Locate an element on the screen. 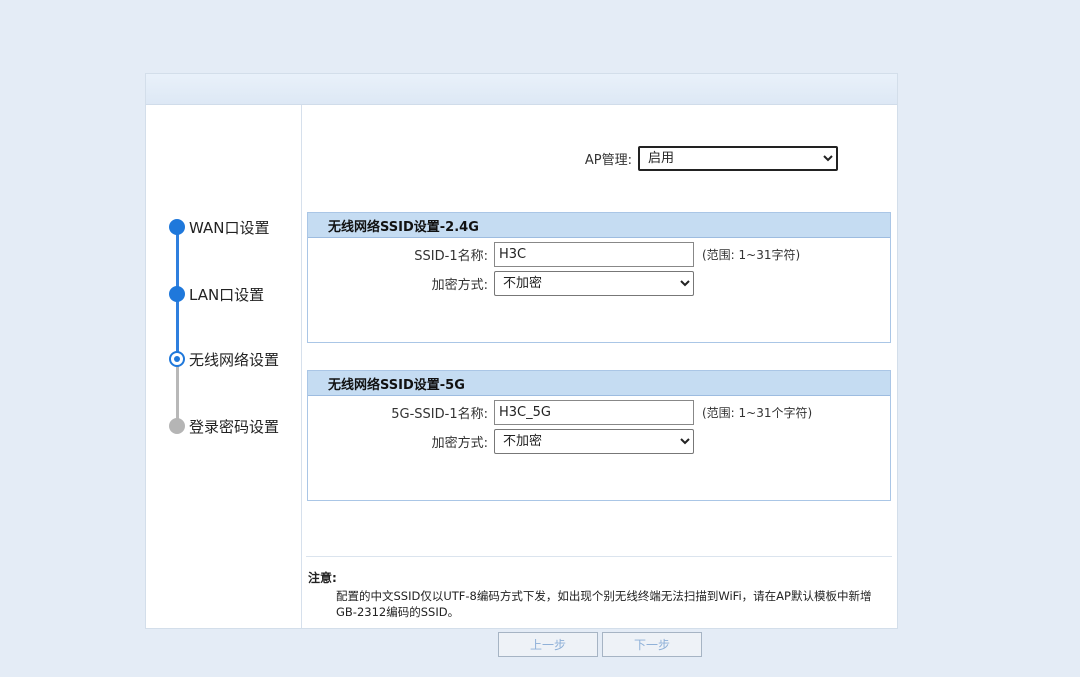 Image resolution: width=1080 pixels, height=677 pixels. note-title: 注意: is located at coordinates (322, 578).